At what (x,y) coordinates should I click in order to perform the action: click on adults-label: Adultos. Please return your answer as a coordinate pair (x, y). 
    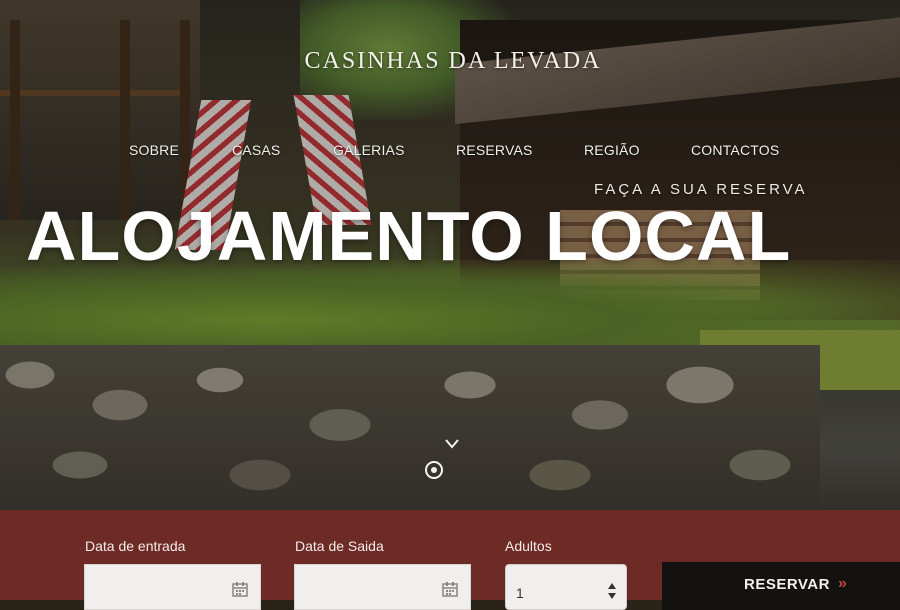
    Looking at the image, I should click on (528, 546).